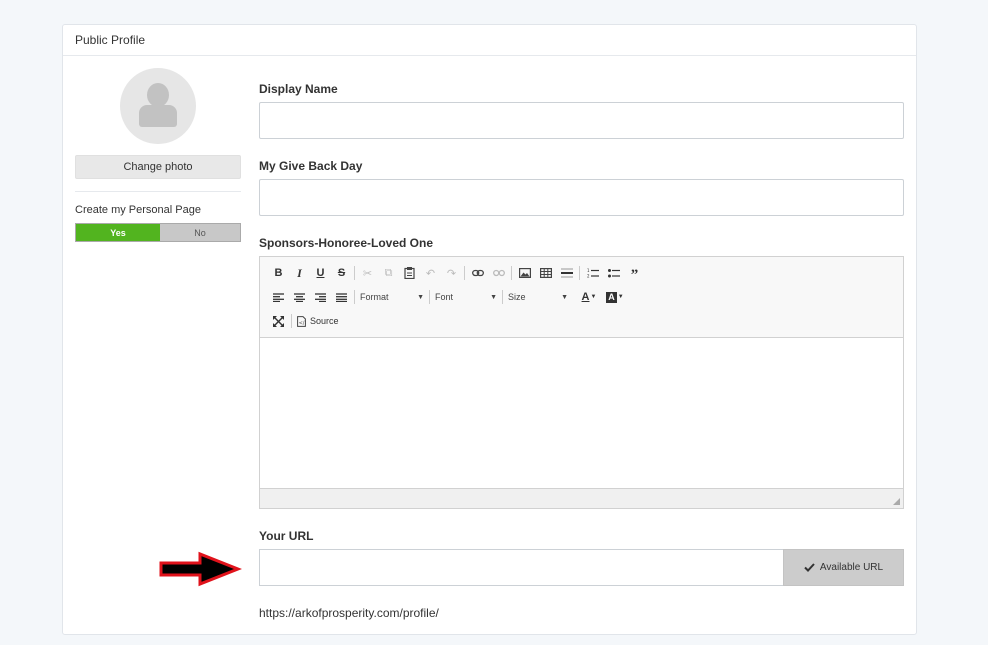  I want to click on avatar, so click(158, 106).